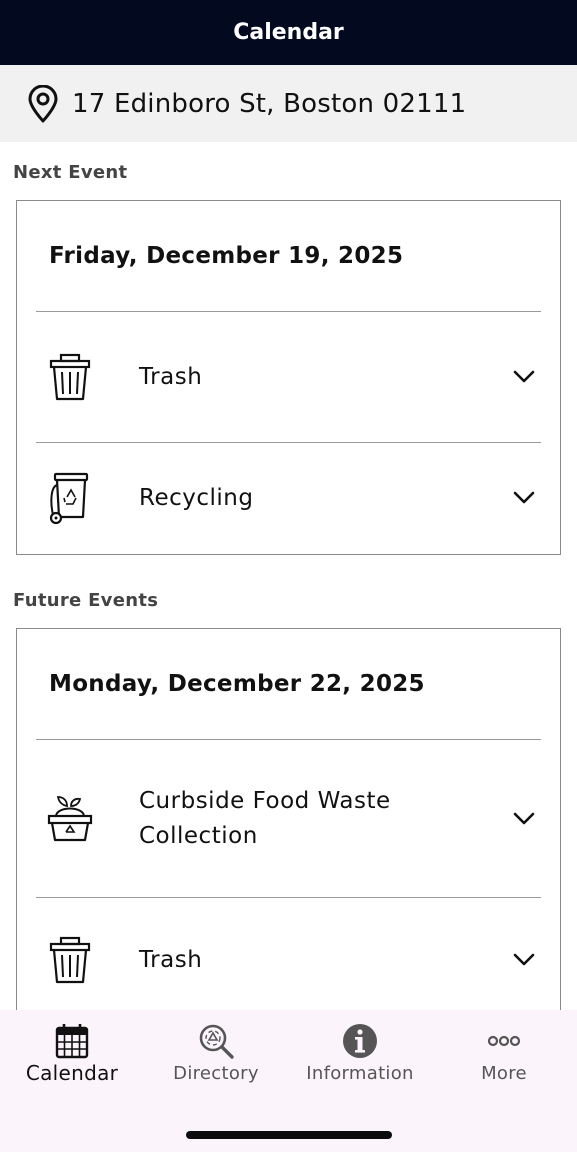  What do you see at coordinates (360, 1041) in the screenshot?
I see `info-icon` at bounding box center [360, 1041].